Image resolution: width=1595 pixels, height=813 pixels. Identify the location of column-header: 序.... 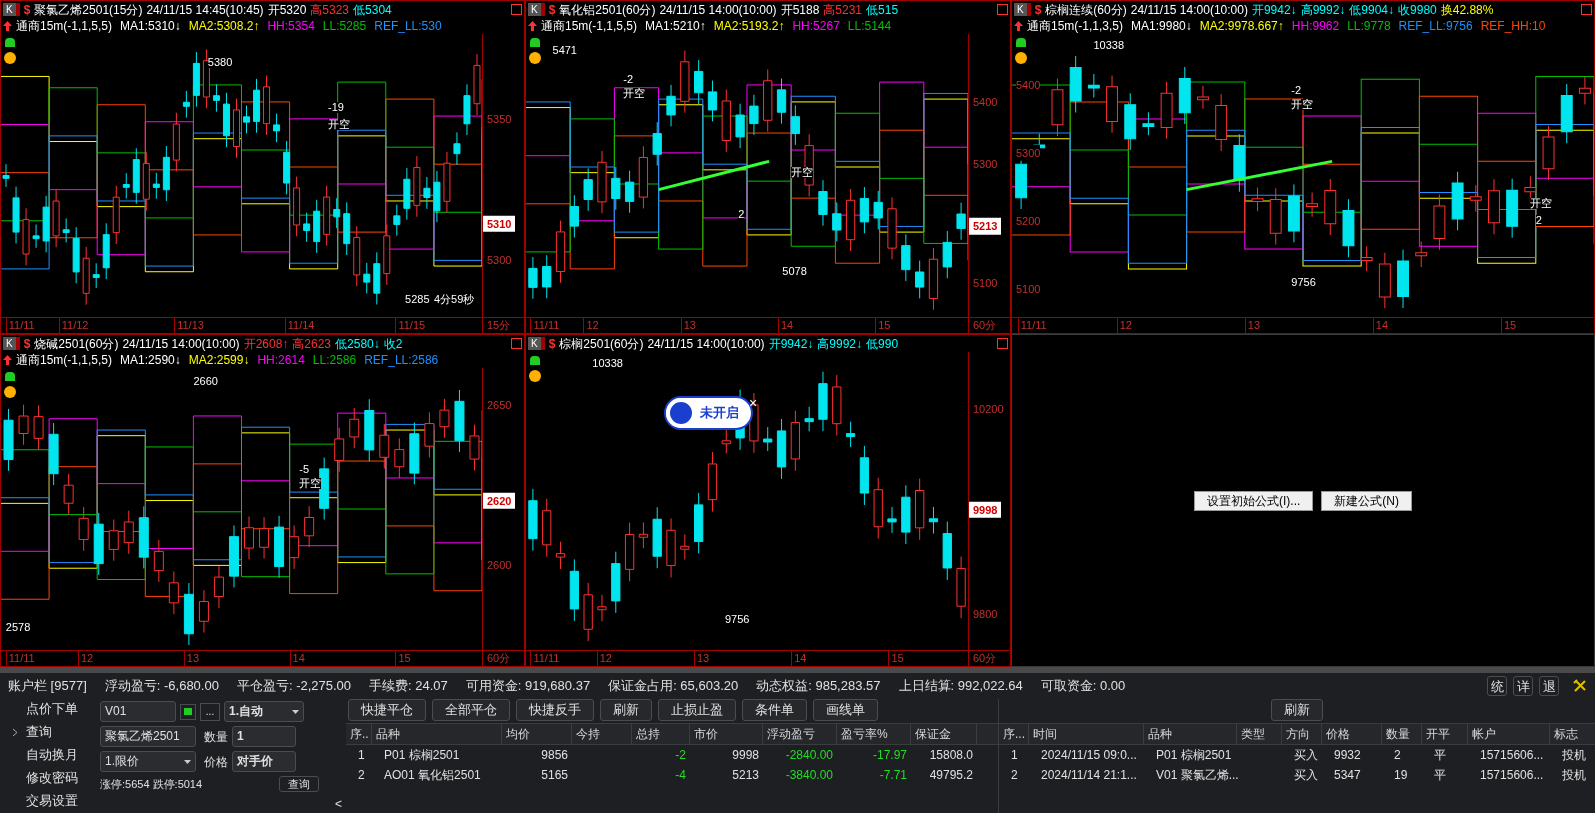
(1014, 734).